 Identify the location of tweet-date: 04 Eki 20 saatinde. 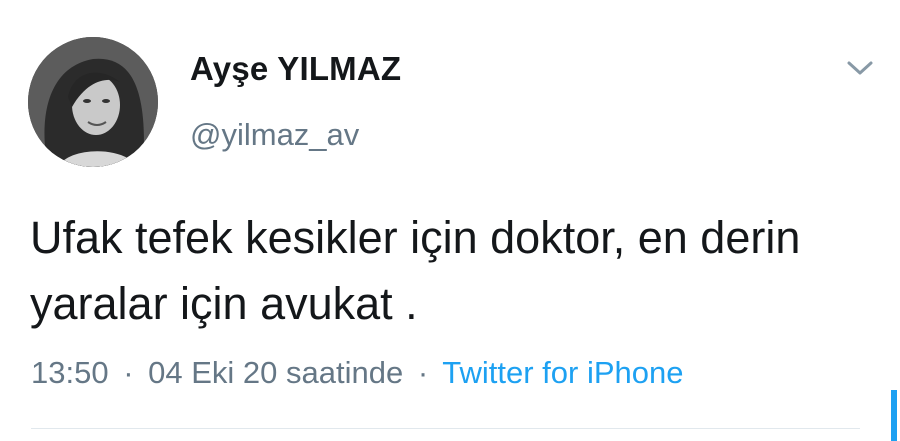
(275, 372).